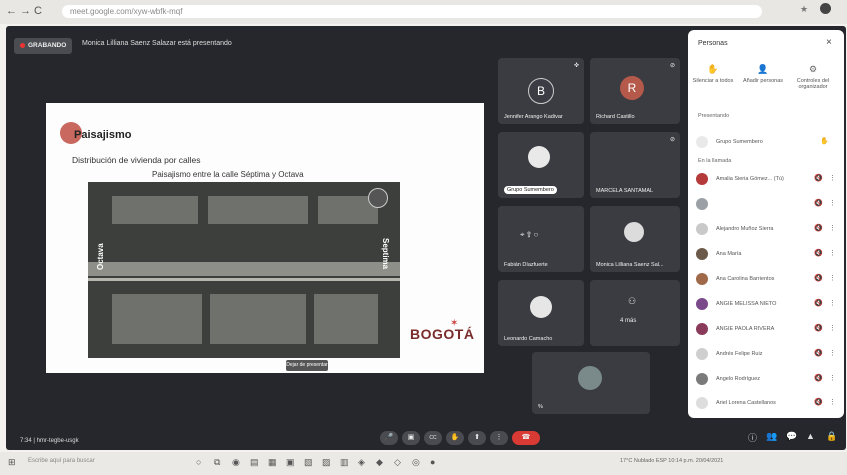  Describe the element at coordinates (766, 305) in the screenshot. I see `participant-row: ANGIE MELISSA NIETO 🔇 ⋮` at that location.